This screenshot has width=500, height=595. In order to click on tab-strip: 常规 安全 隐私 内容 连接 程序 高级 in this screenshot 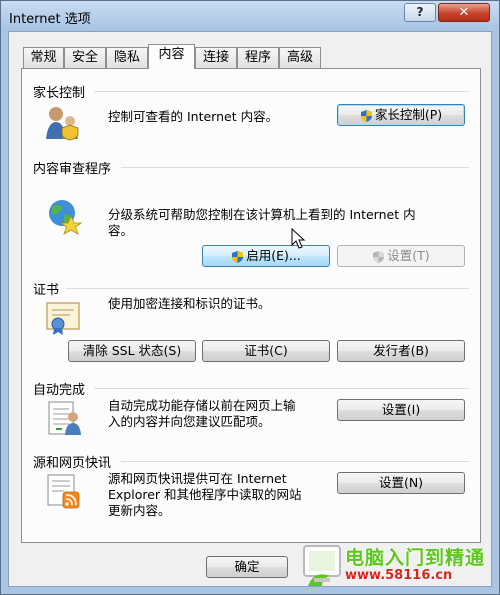, I will do `click(251, 56)`.